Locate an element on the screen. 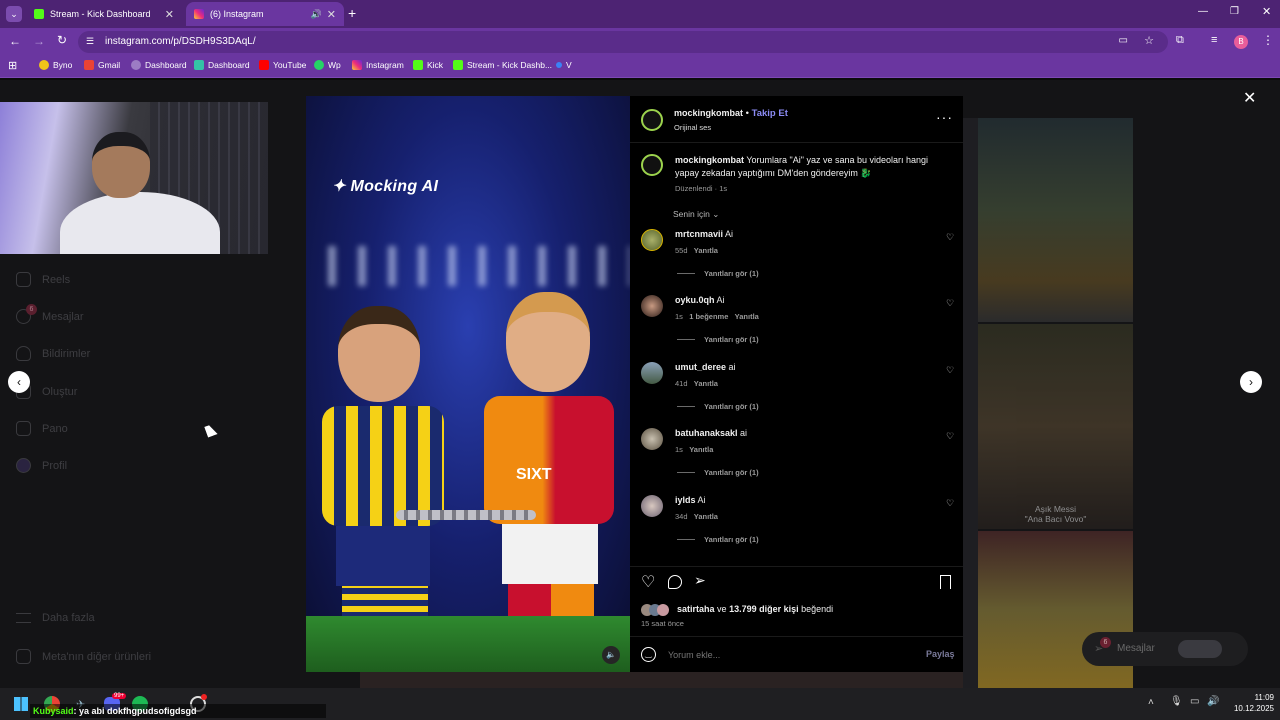 The width and height of the screenshot is (1280, 720). dashboard-icon is located at coordinates (23, 428).